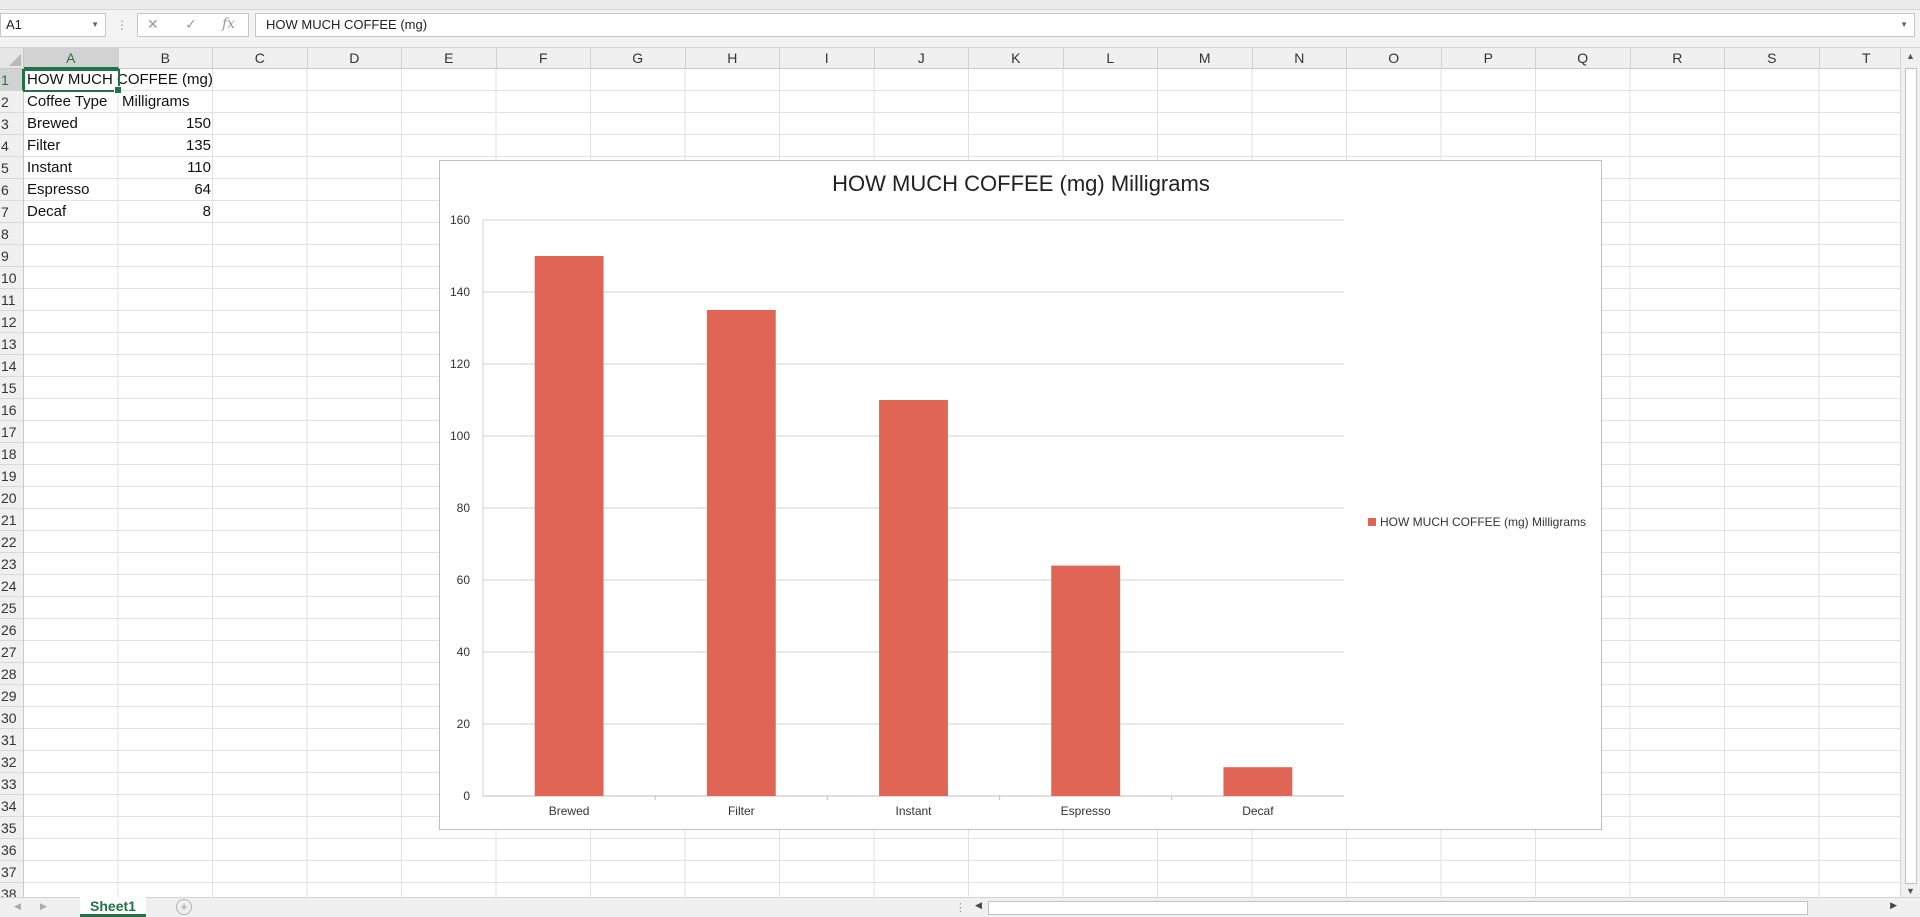  Describe the element at coordinates (1772, 58) in the screenshot. I see `column-header-s: S` at that location.